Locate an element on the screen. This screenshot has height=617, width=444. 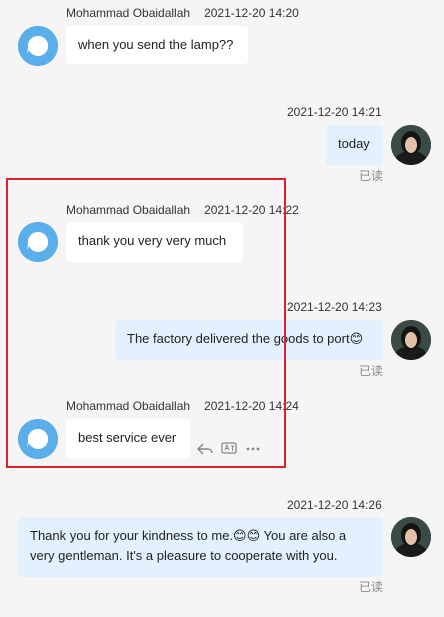
sender-avatar is located at coordinates (38, 46).